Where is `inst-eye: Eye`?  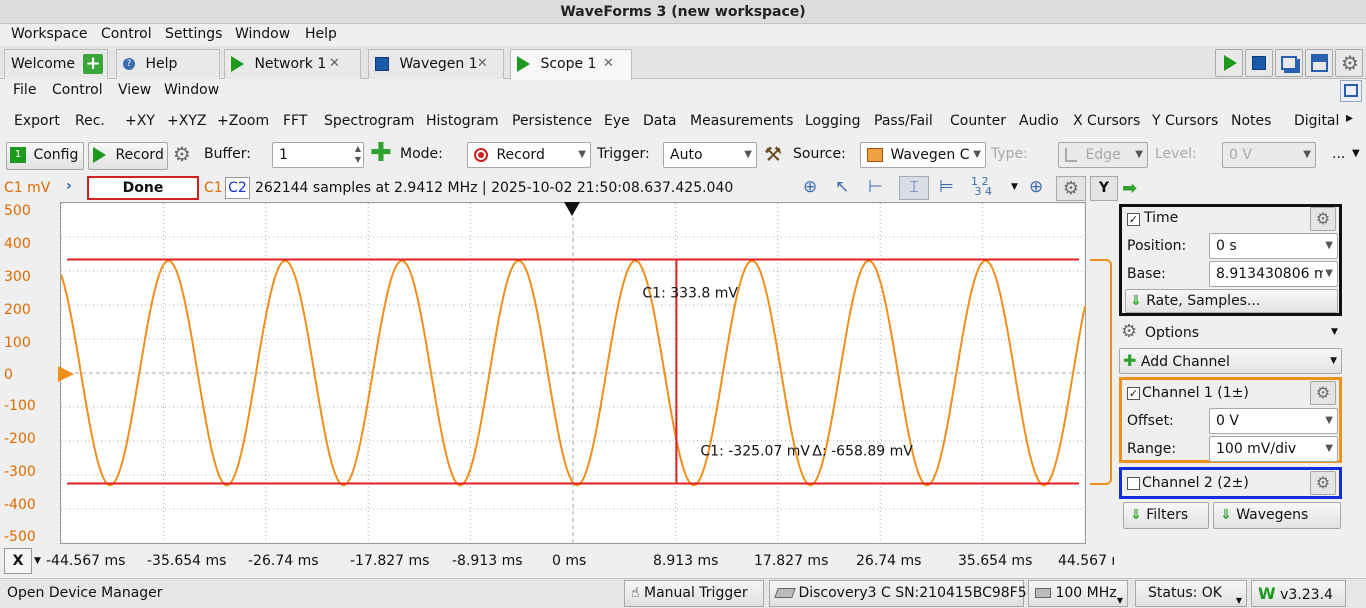
inst-eye: Eye is located at coordinates (617, 121).